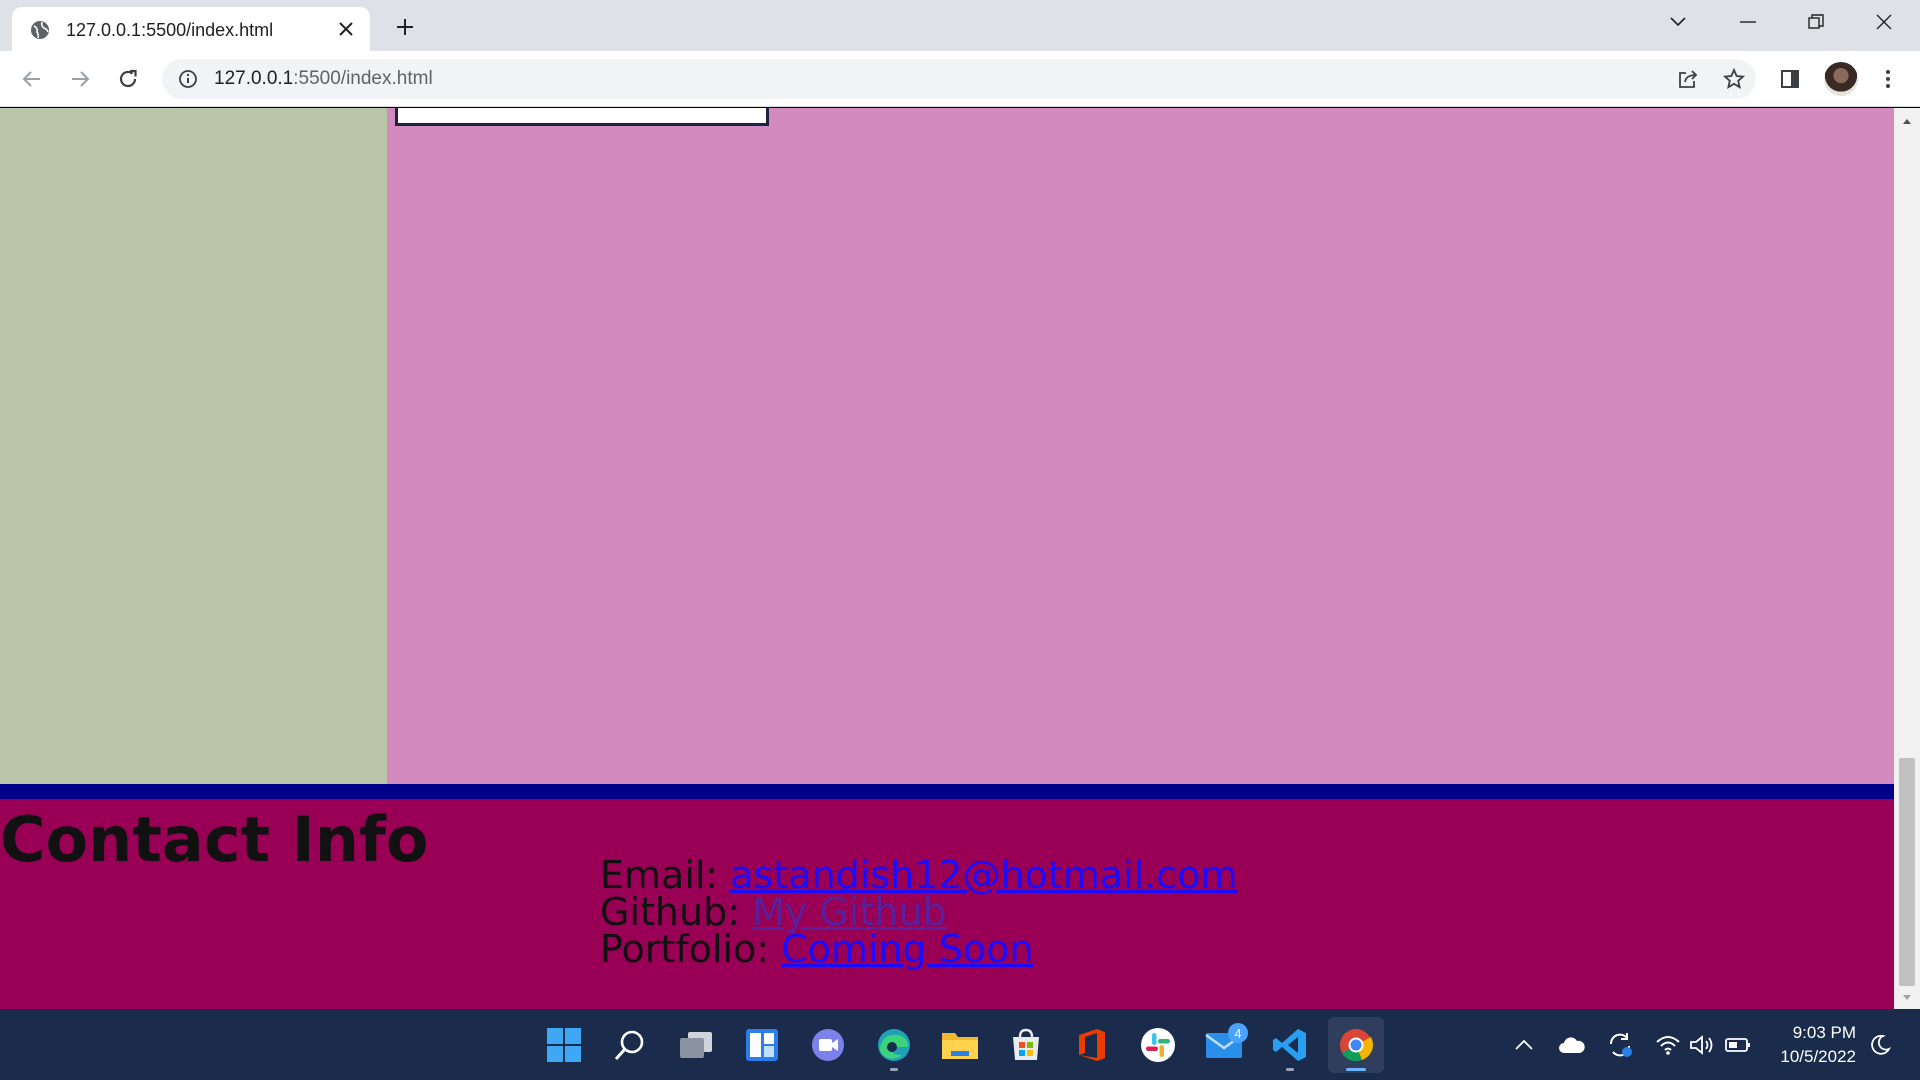 The height and width of the screenshot is (1080, 1920). I want to click on close-tab-button, so click(346, 29).